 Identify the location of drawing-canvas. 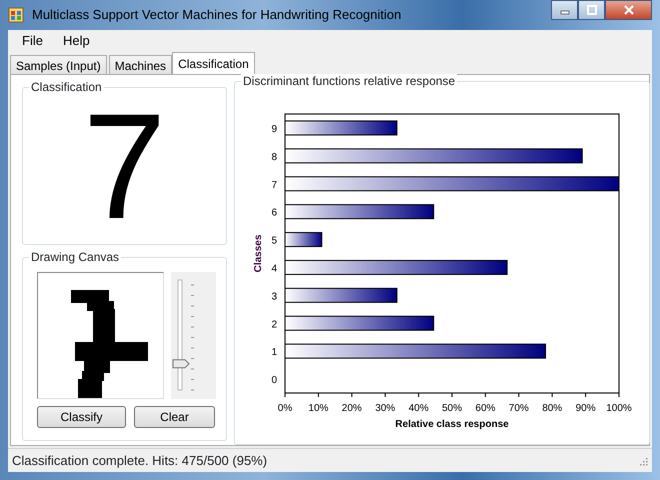
(100, 335).